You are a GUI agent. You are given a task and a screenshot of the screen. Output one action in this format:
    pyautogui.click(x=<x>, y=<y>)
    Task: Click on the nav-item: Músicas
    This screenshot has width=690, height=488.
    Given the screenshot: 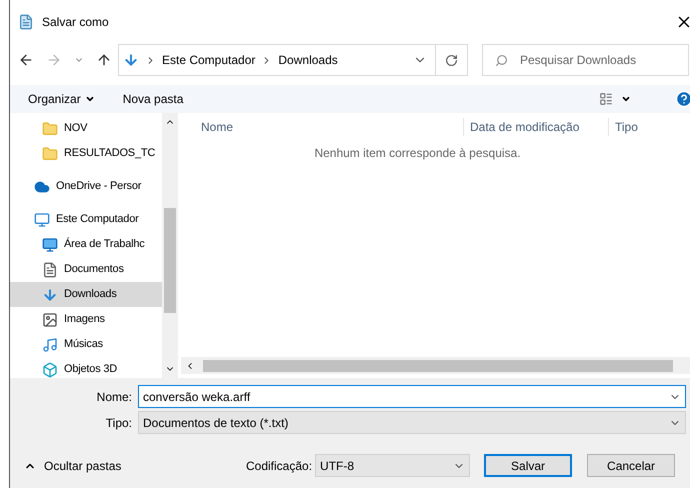 What is the action you would take?
    pyautogui.click(x=86, y=344)
    